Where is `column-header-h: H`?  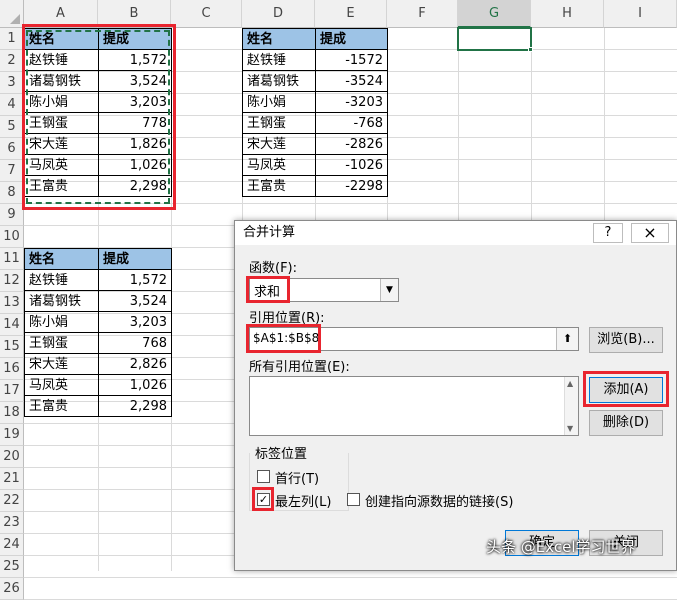 column-header-h: H is located at coordinates (567, 14).